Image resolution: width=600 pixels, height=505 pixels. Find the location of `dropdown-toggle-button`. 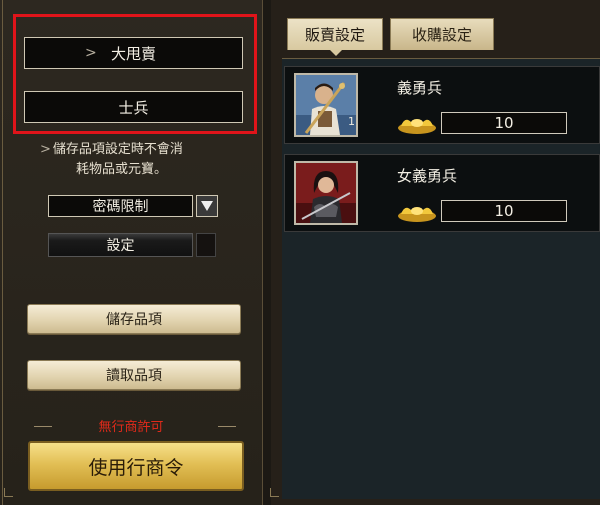

dropdown-toggle-button is located at coordinates (207, 206).